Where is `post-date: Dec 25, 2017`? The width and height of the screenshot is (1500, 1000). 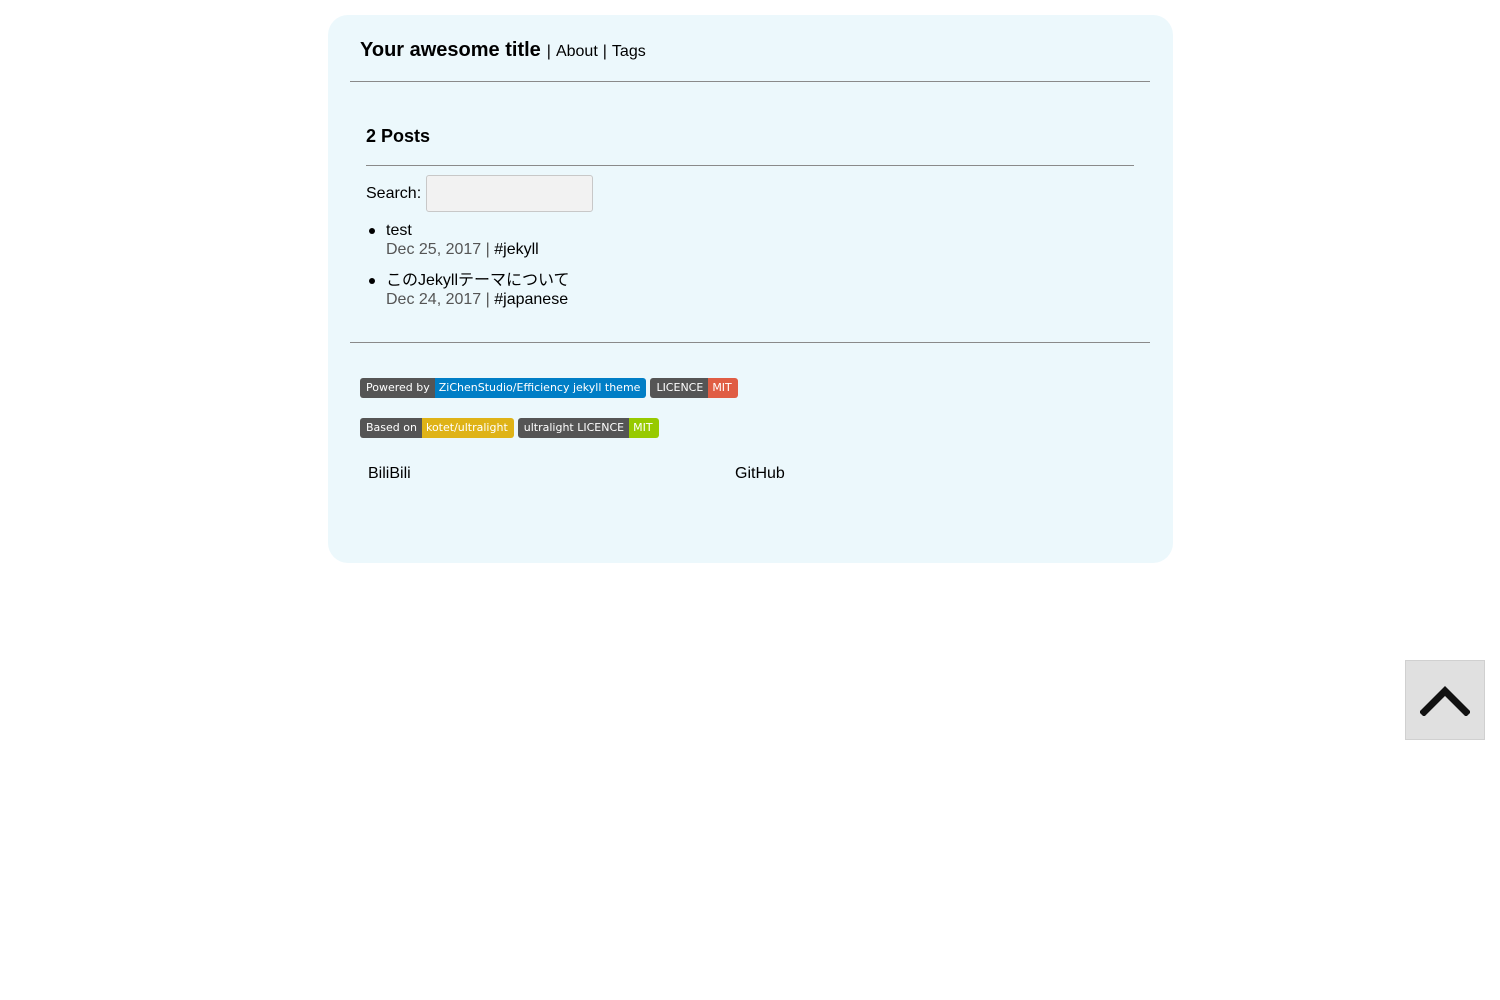 post-date: Dec 25, 2017 is located at coordinates (434, 249).